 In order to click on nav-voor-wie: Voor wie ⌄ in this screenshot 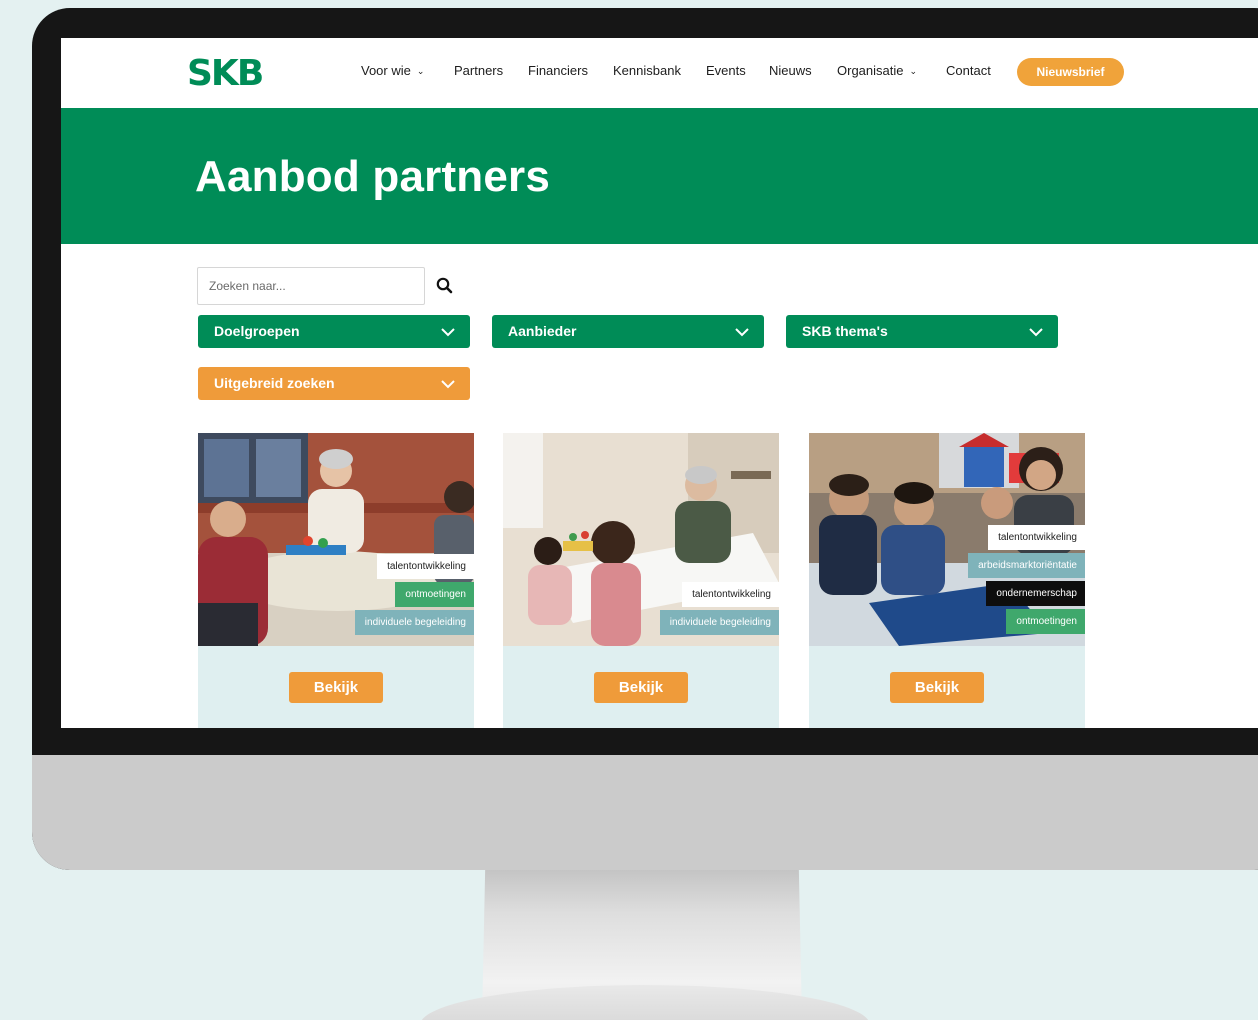, I will do `click(392, 70)`.